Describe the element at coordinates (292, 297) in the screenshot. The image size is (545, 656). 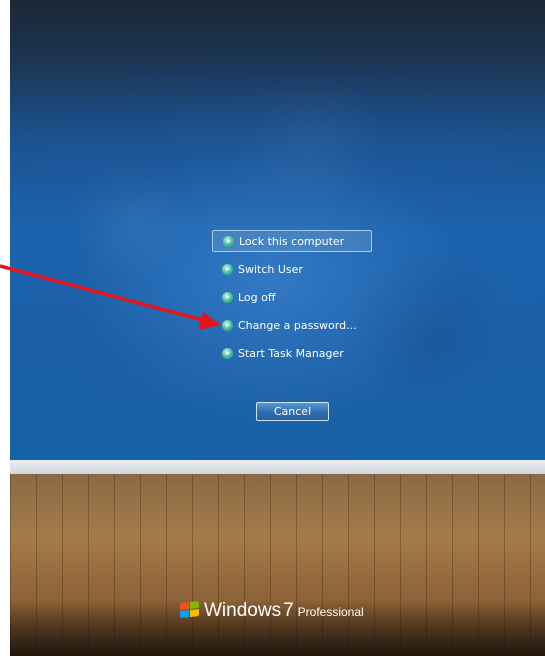
I see `log-off-option: Log off` at that location.